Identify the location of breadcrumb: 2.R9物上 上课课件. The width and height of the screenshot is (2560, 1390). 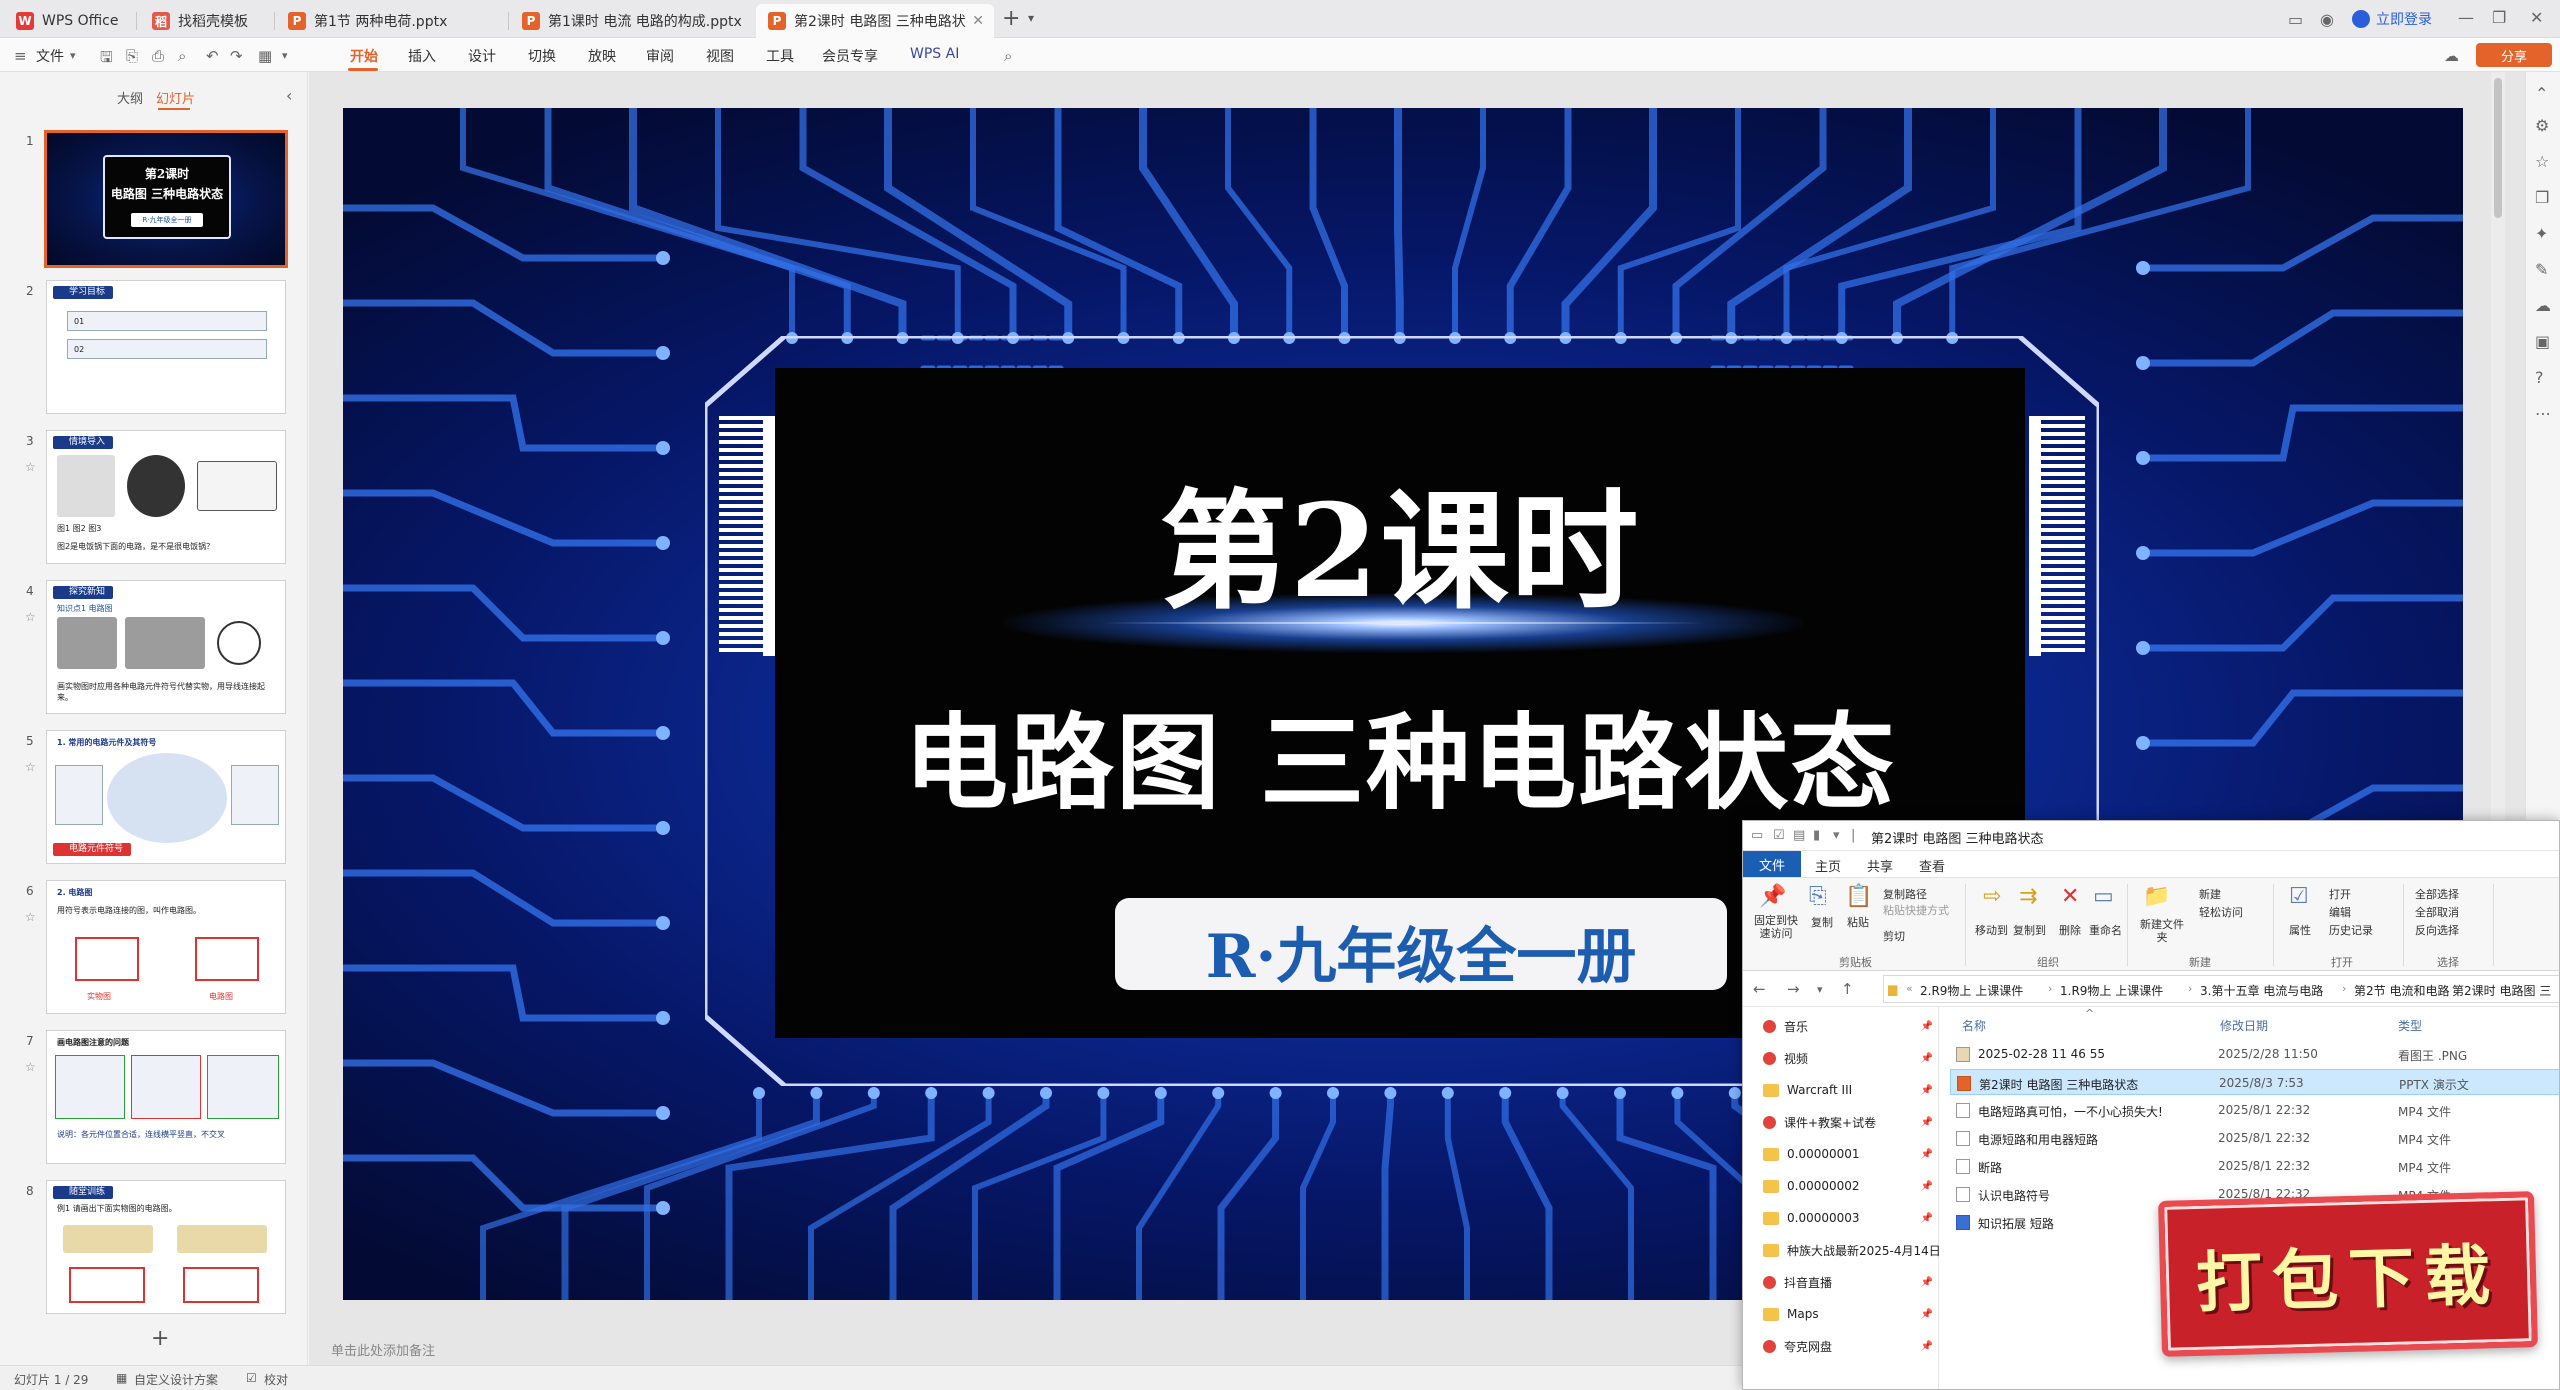
(1971, 990).